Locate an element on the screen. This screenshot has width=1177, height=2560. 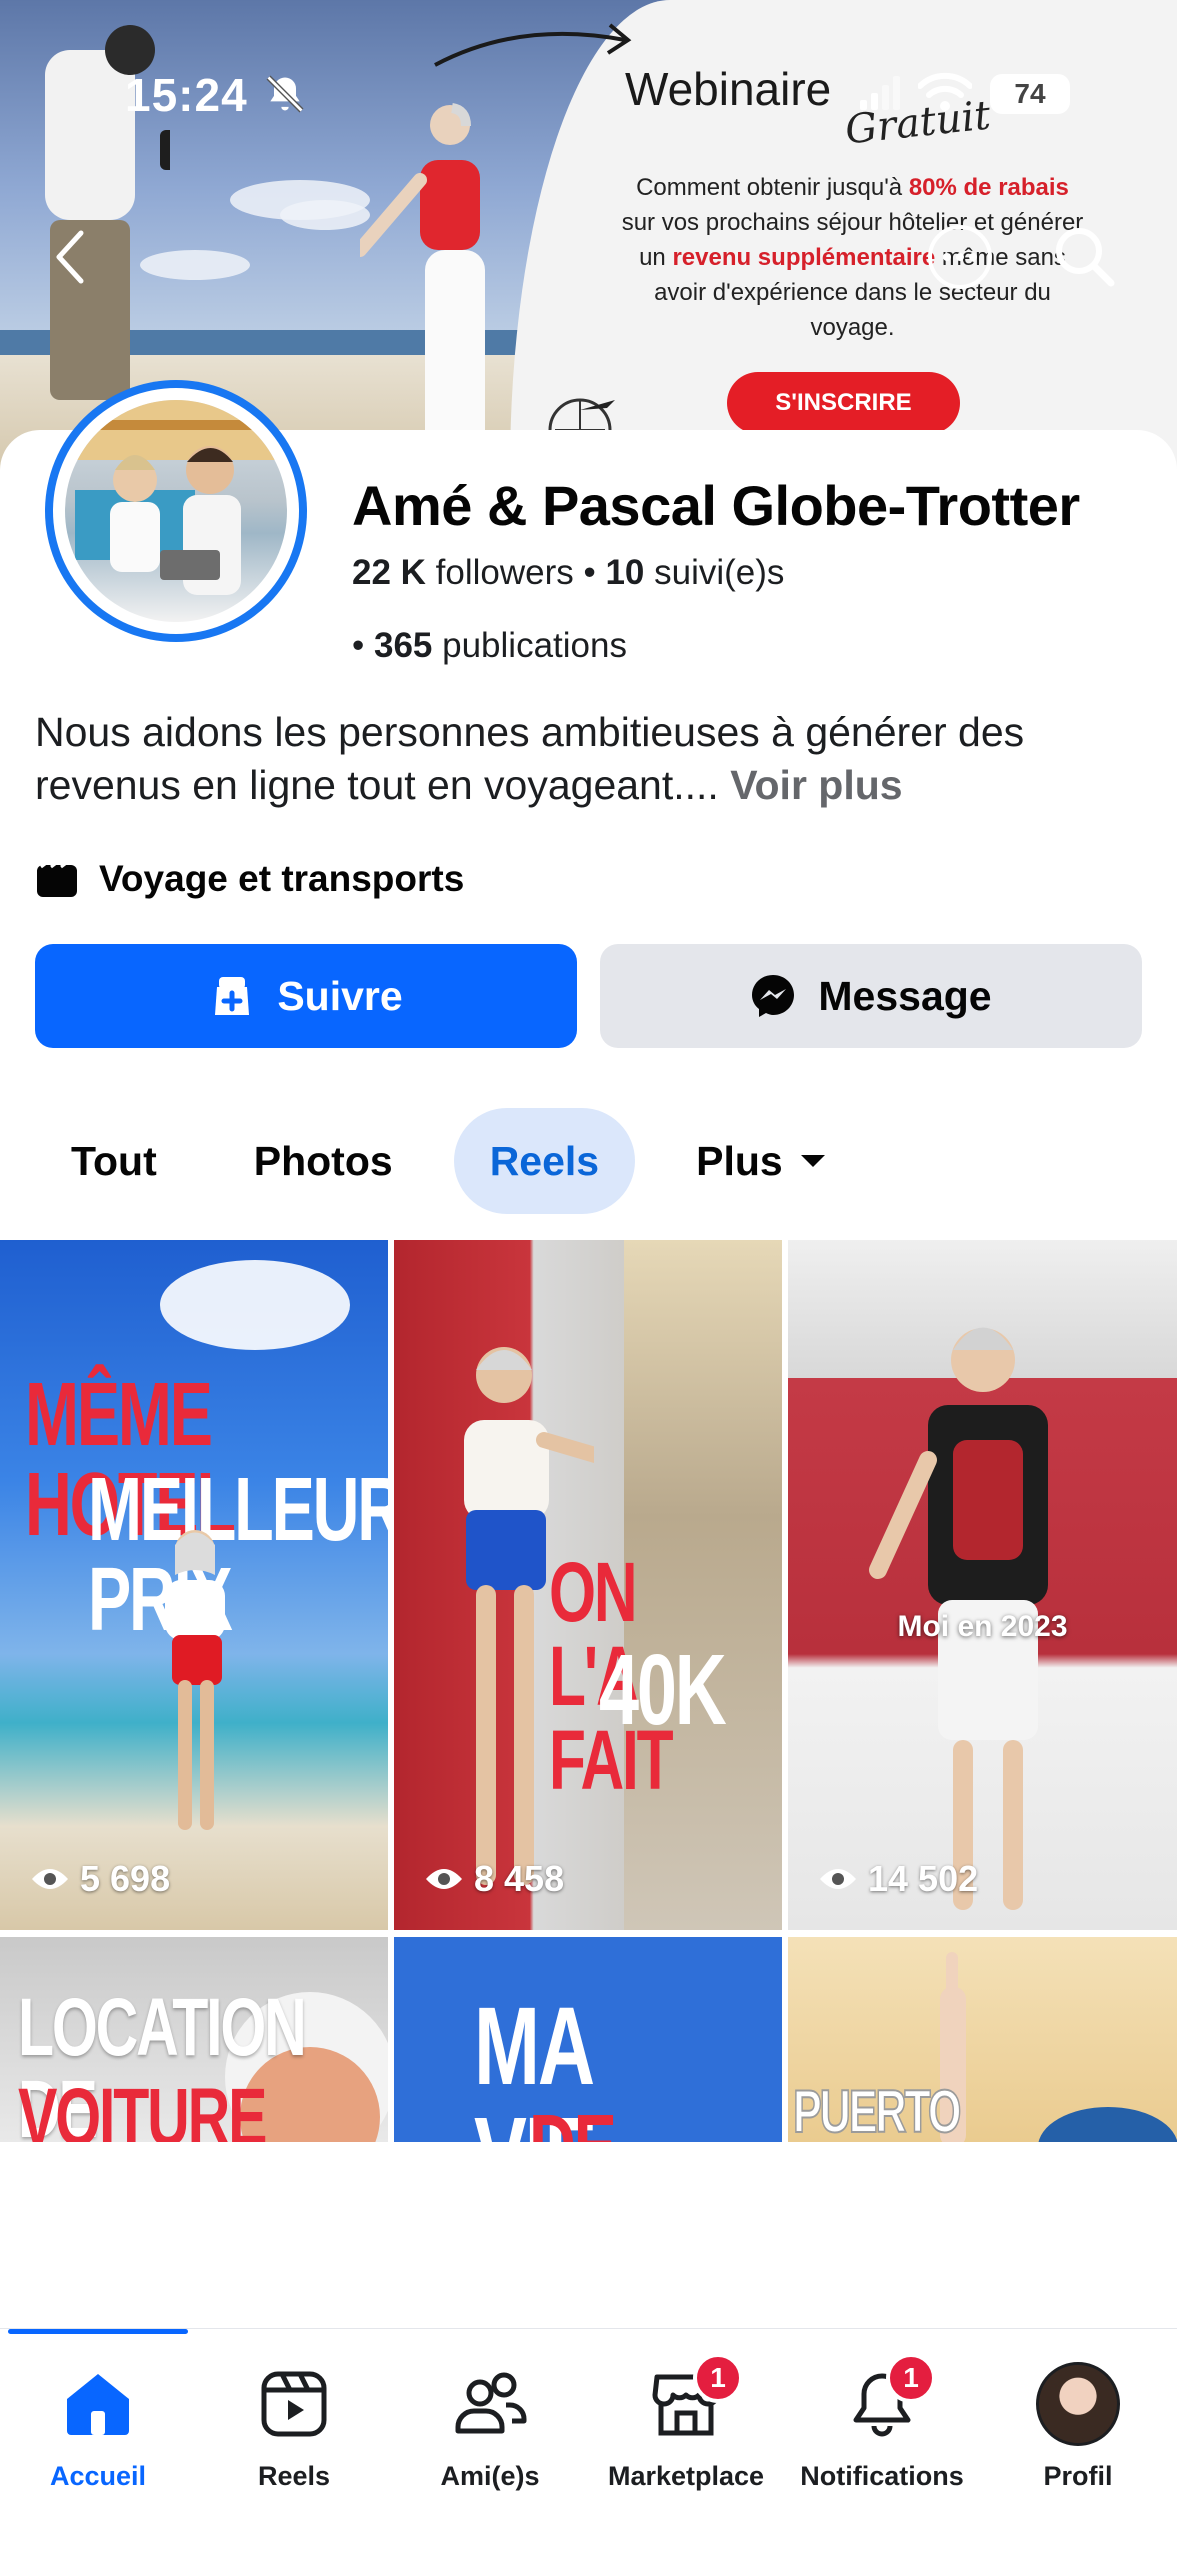
tab-plus-label: Plus is located at coordinates (739, 1160).